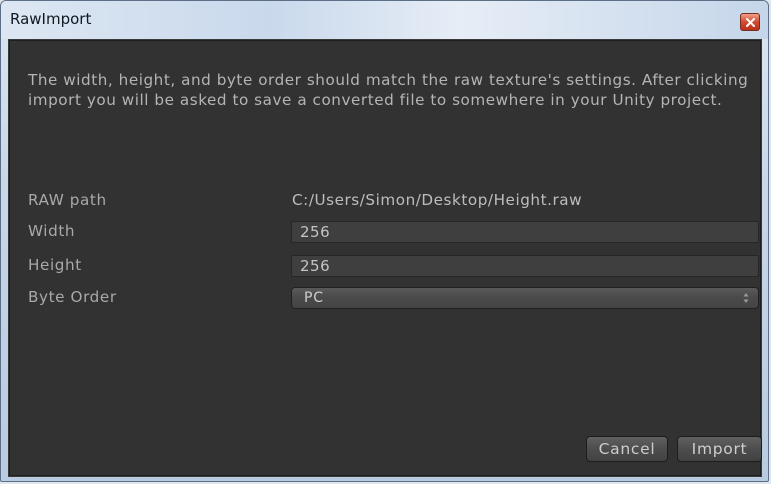 The height and width of the screenshot is (484, 771). What do you see at coordinates (627, 449) in the screenshot?
I see `cancel-button: Cancel` at bounding box center [627, 449].